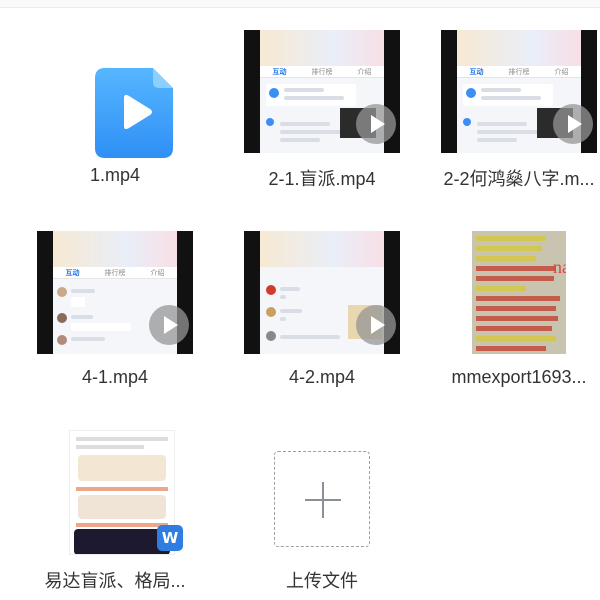 The height and width of the screenshot is (600, 600). I want to click on file-item-5: 4-2.mp4, so click(322, 311).